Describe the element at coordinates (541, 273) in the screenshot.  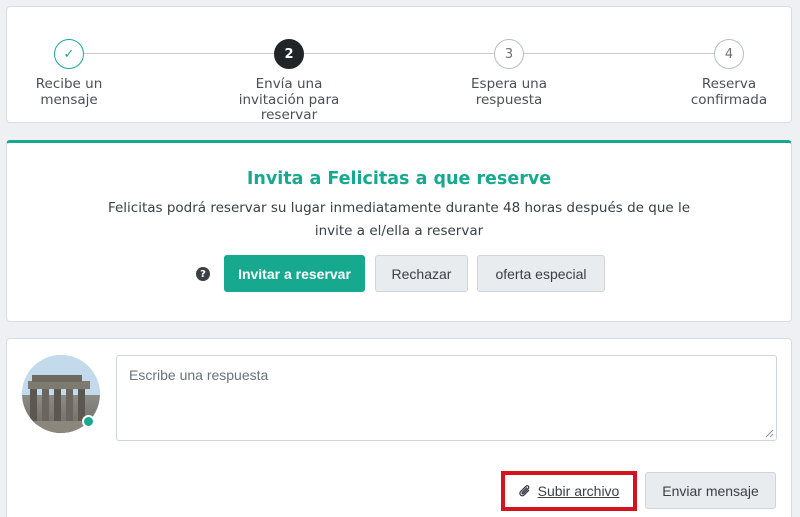
I see `special-offer-button: oferta especial` at that location.